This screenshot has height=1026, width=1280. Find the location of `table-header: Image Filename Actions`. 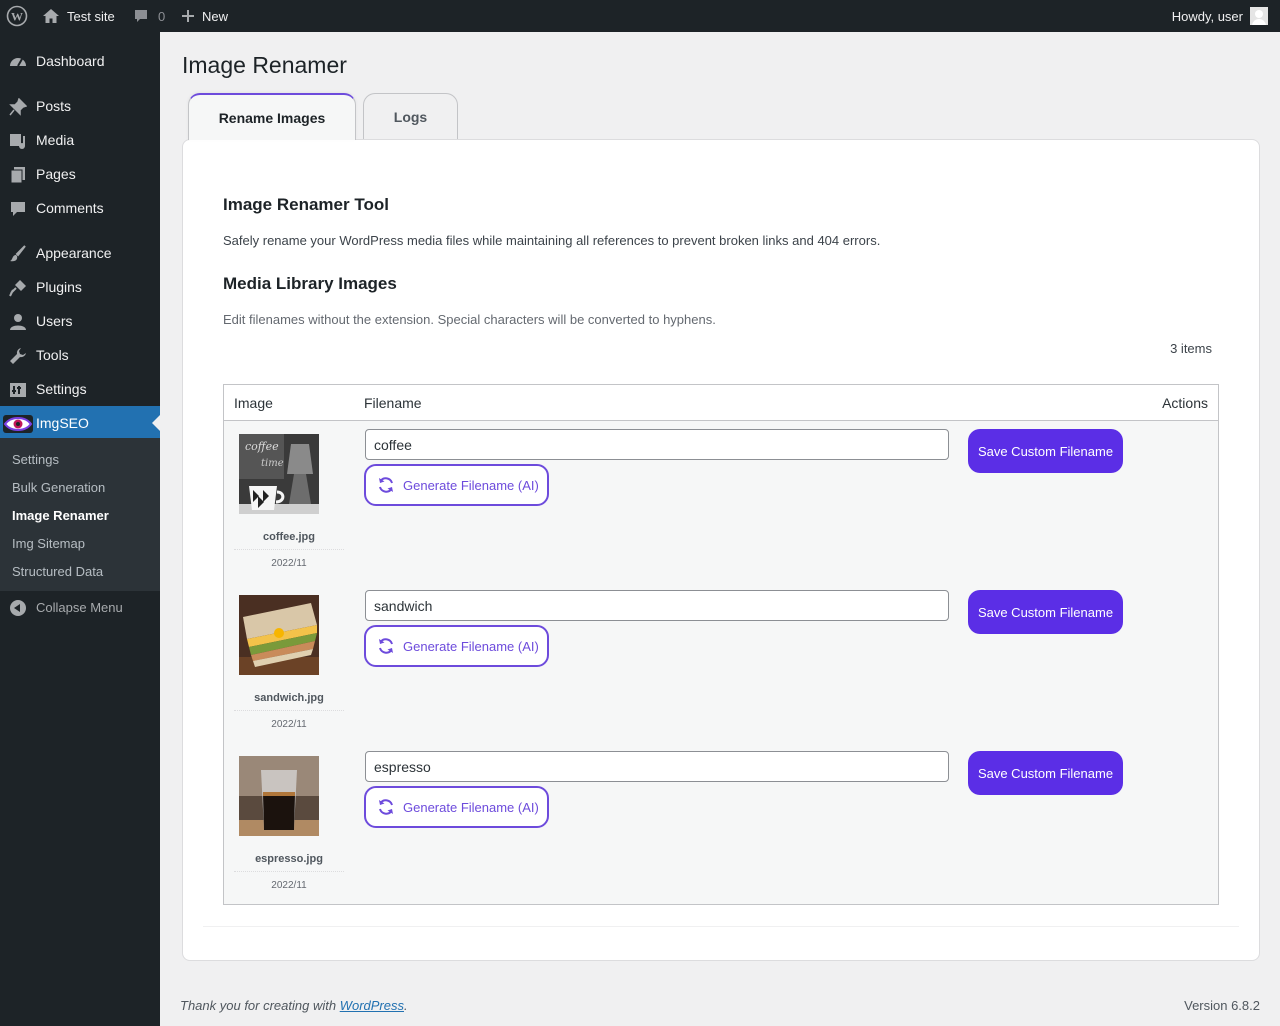

table-header: Image Filename Actions is located at coordinates (721, 403).